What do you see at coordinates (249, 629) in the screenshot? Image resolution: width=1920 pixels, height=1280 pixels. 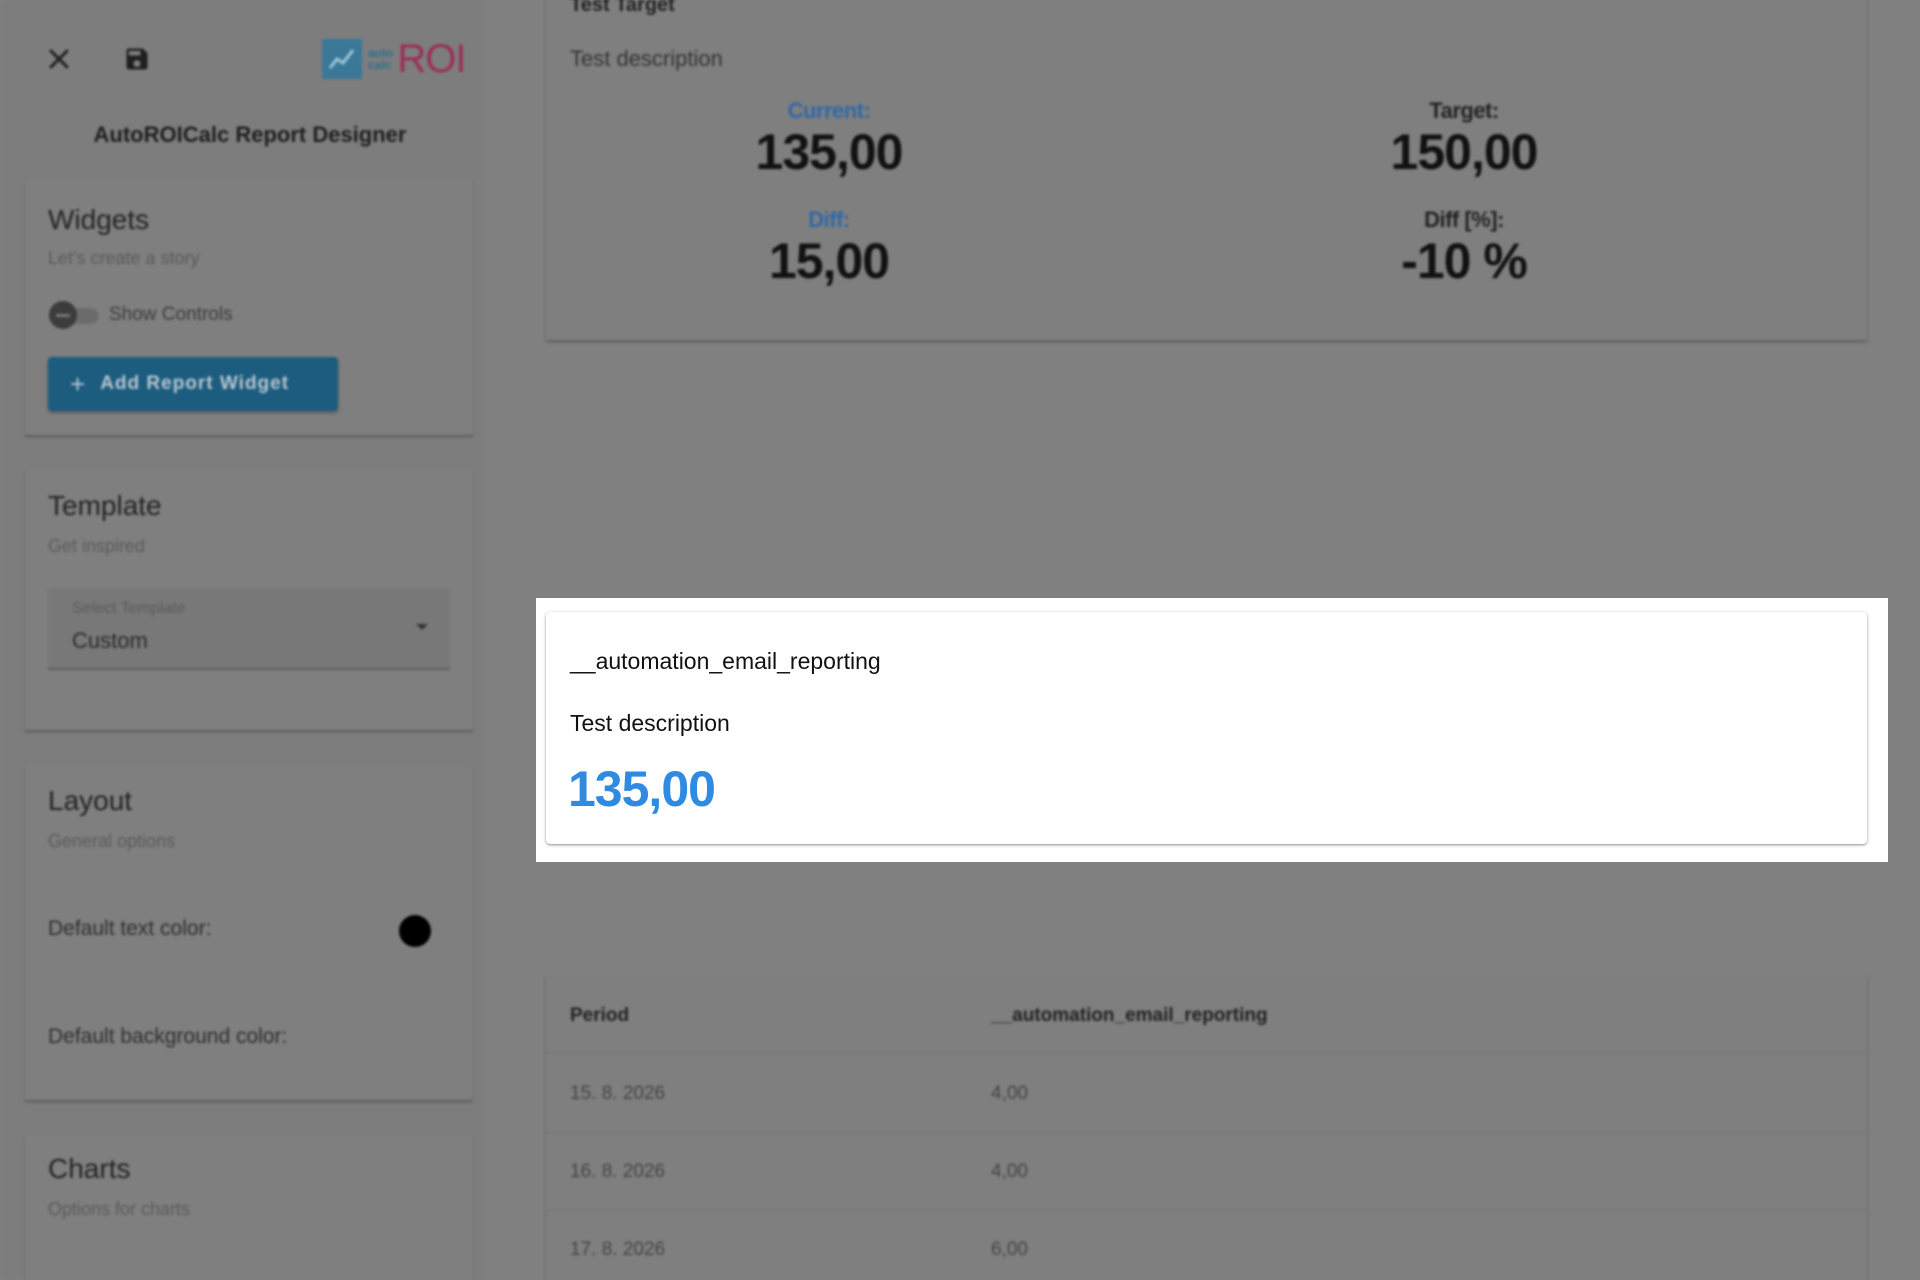 I see `template-select: Select Template Custom` at bounding box center [249, 629].